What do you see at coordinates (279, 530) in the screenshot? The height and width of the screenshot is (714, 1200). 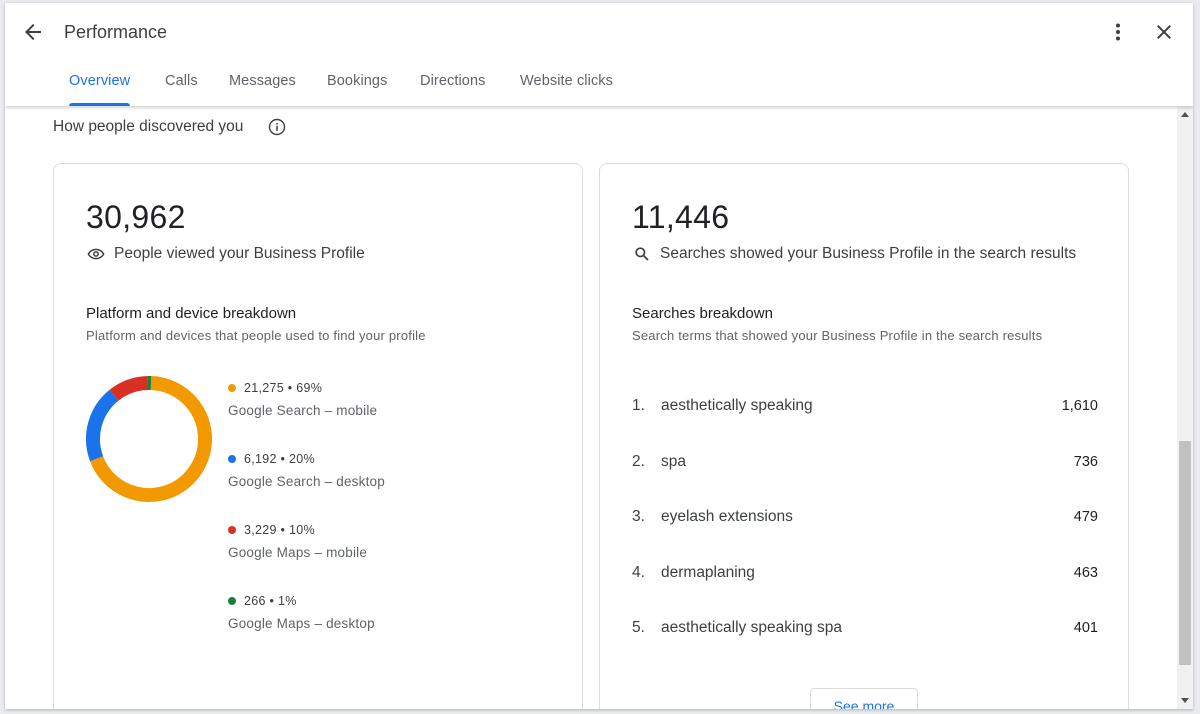 I see `legend-value: 3,229 • 10%` at bounding box center [279, 530].